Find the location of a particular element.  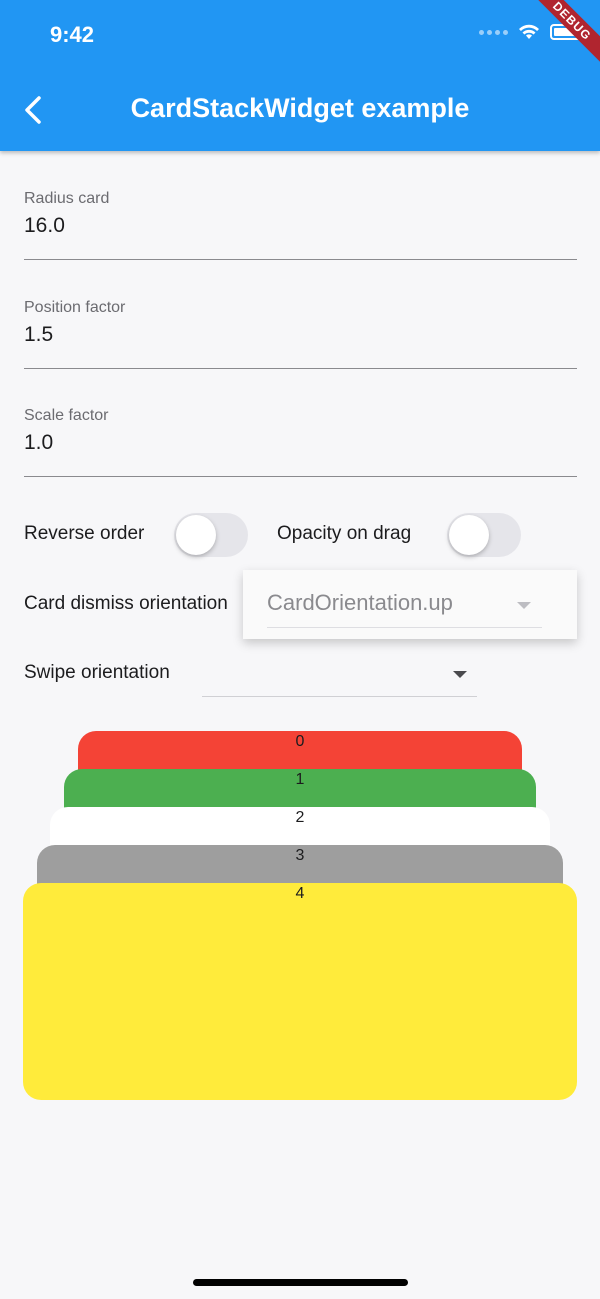

radius-card-label: Radius card is located at coordinates (67, 198).